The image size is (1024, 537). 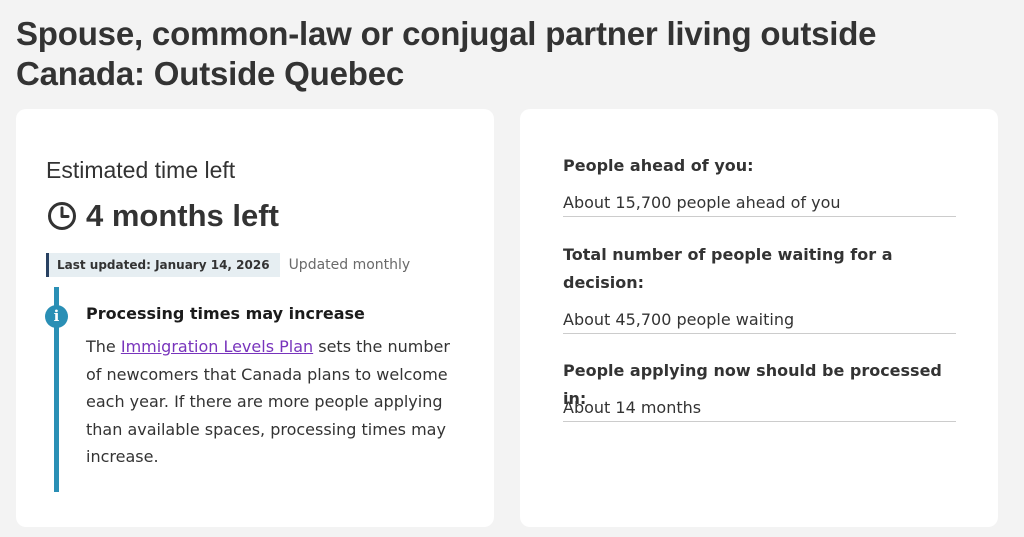 What do you see at coordinates (217, 346) in the screenshot?
I see `immigration-levels-plan-link: Immigration Levels Plan` at bounding box center [217, 346].